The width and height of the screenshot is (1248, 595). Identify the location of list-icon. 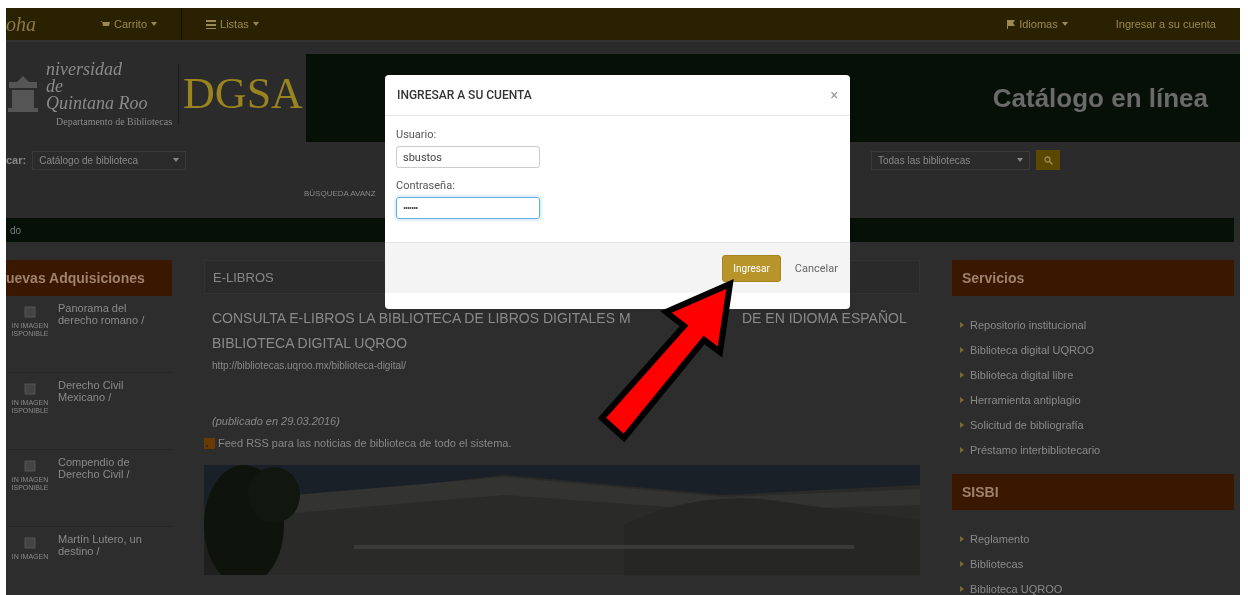
(211, 24).